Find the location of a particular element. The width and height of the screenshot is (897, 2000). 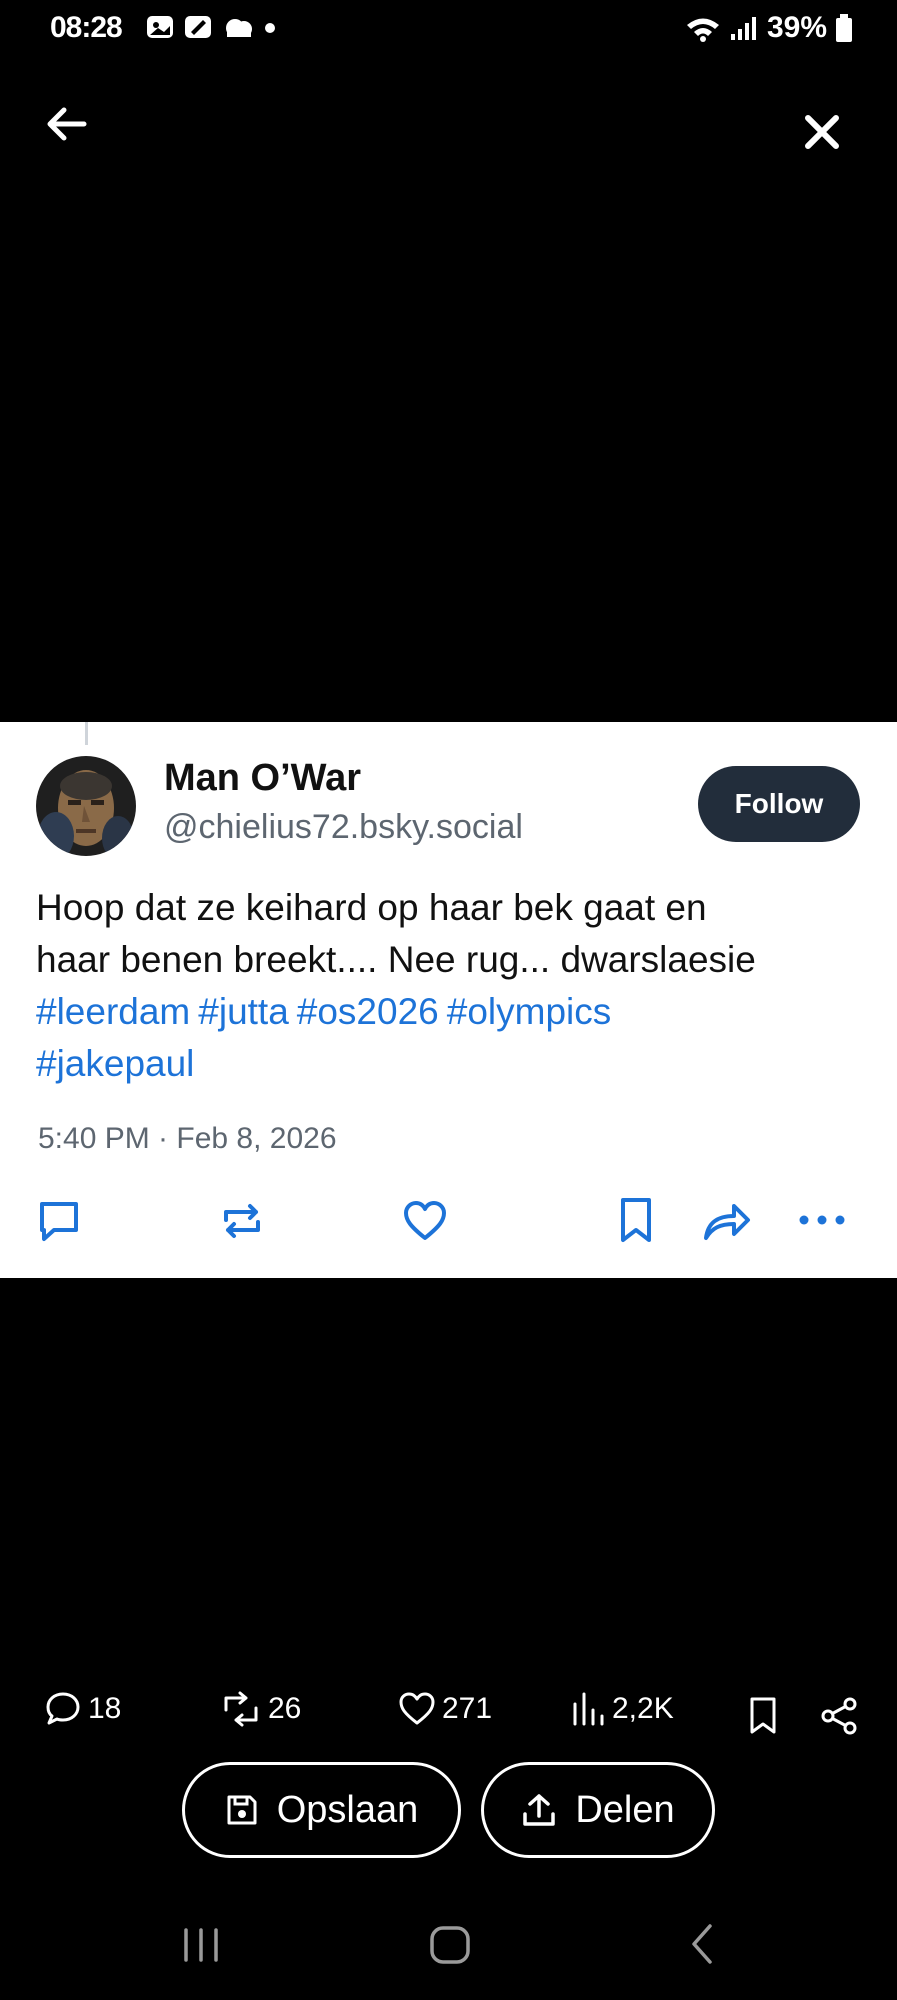

edit-notification-icon is located at coordinates (198, 27).